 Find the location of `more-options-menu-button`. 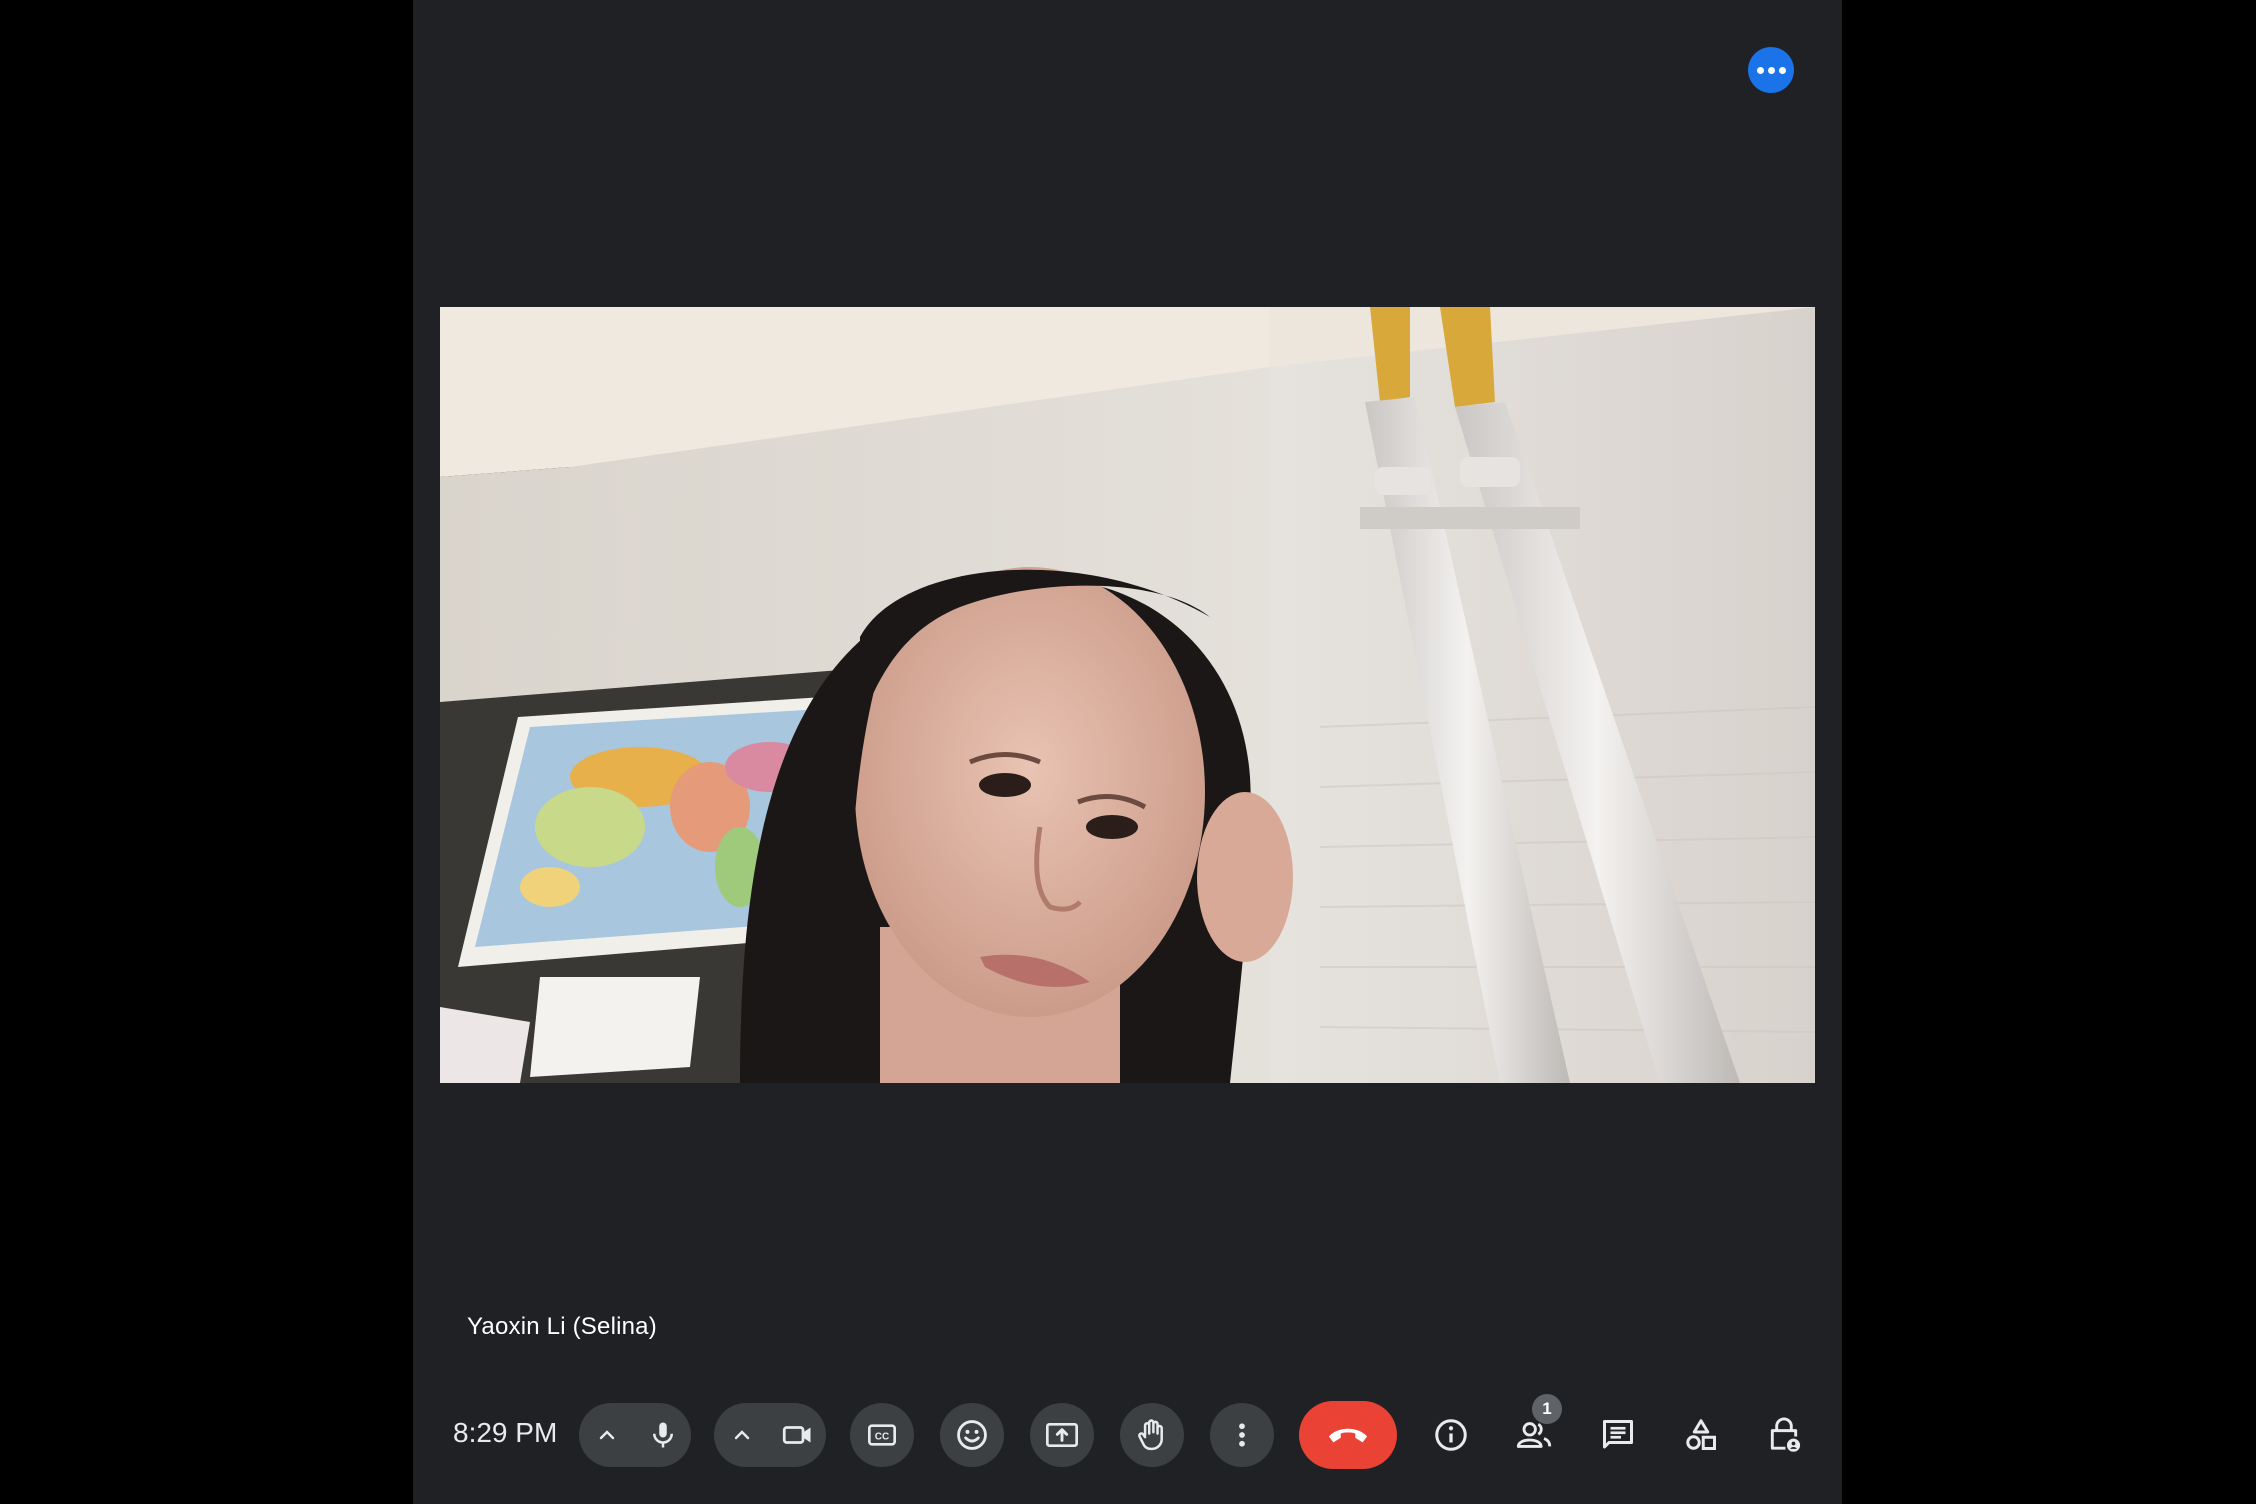

more-options-menu-button is located at coordinates (1242, 1435).